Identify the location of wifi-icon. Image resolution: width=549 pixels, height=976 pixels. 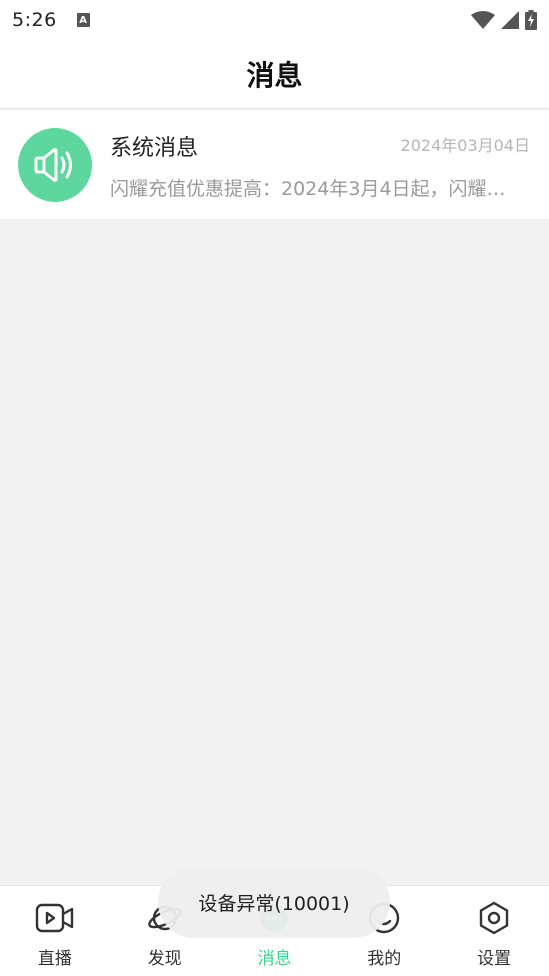
(483, 20).